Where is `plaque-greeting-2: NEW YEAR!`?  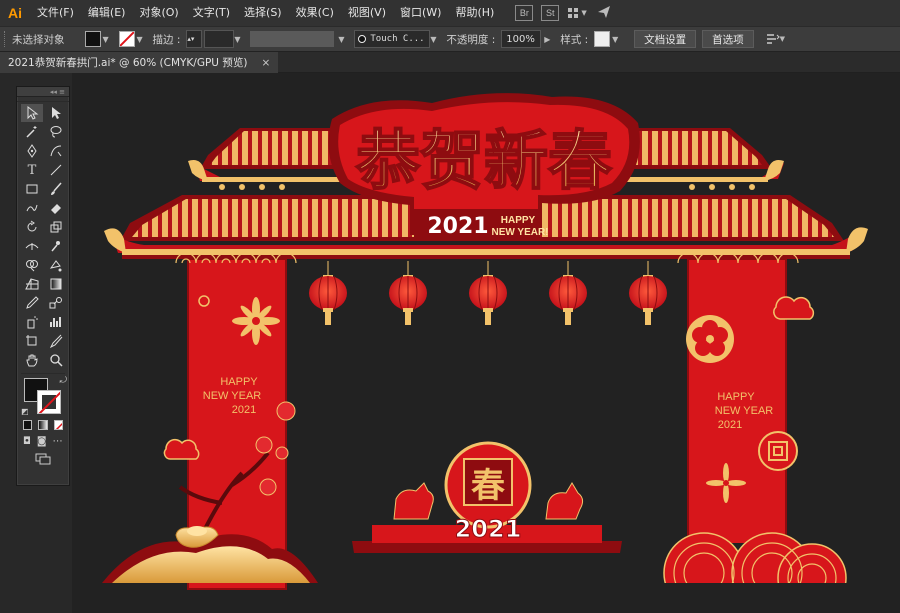
plaque-greeting-2: NEW YEAR! is located at coordinates (519, 232).